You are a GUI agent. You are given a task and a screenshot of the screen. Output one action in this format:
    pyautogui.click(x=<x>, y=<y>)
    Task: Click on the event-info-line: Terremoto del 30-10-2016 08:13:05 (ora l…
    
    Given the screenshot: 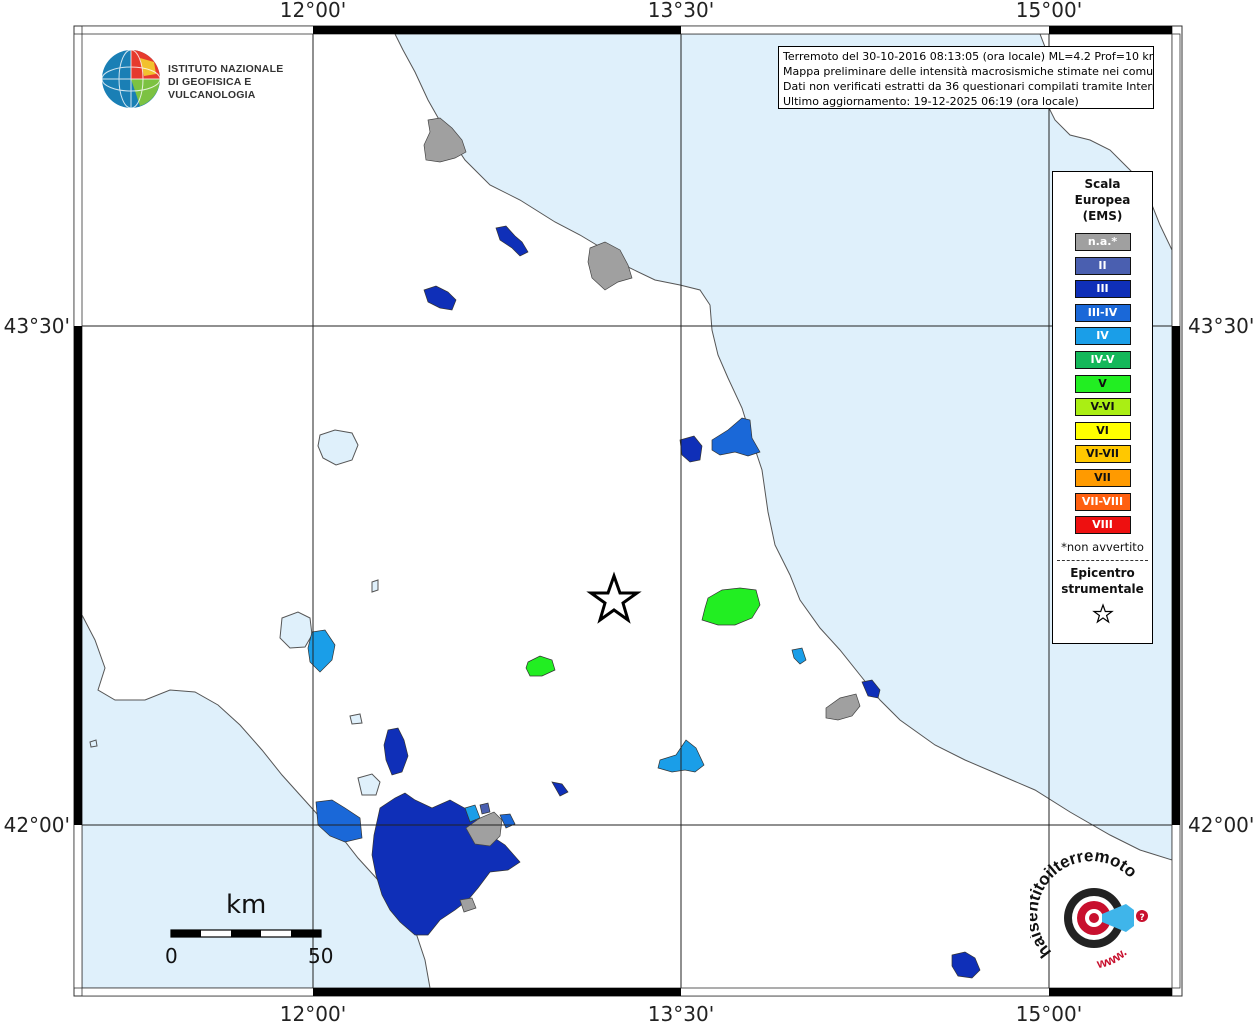 What is the action you would take?
    pyautogui.click(x=968, y=56)
    